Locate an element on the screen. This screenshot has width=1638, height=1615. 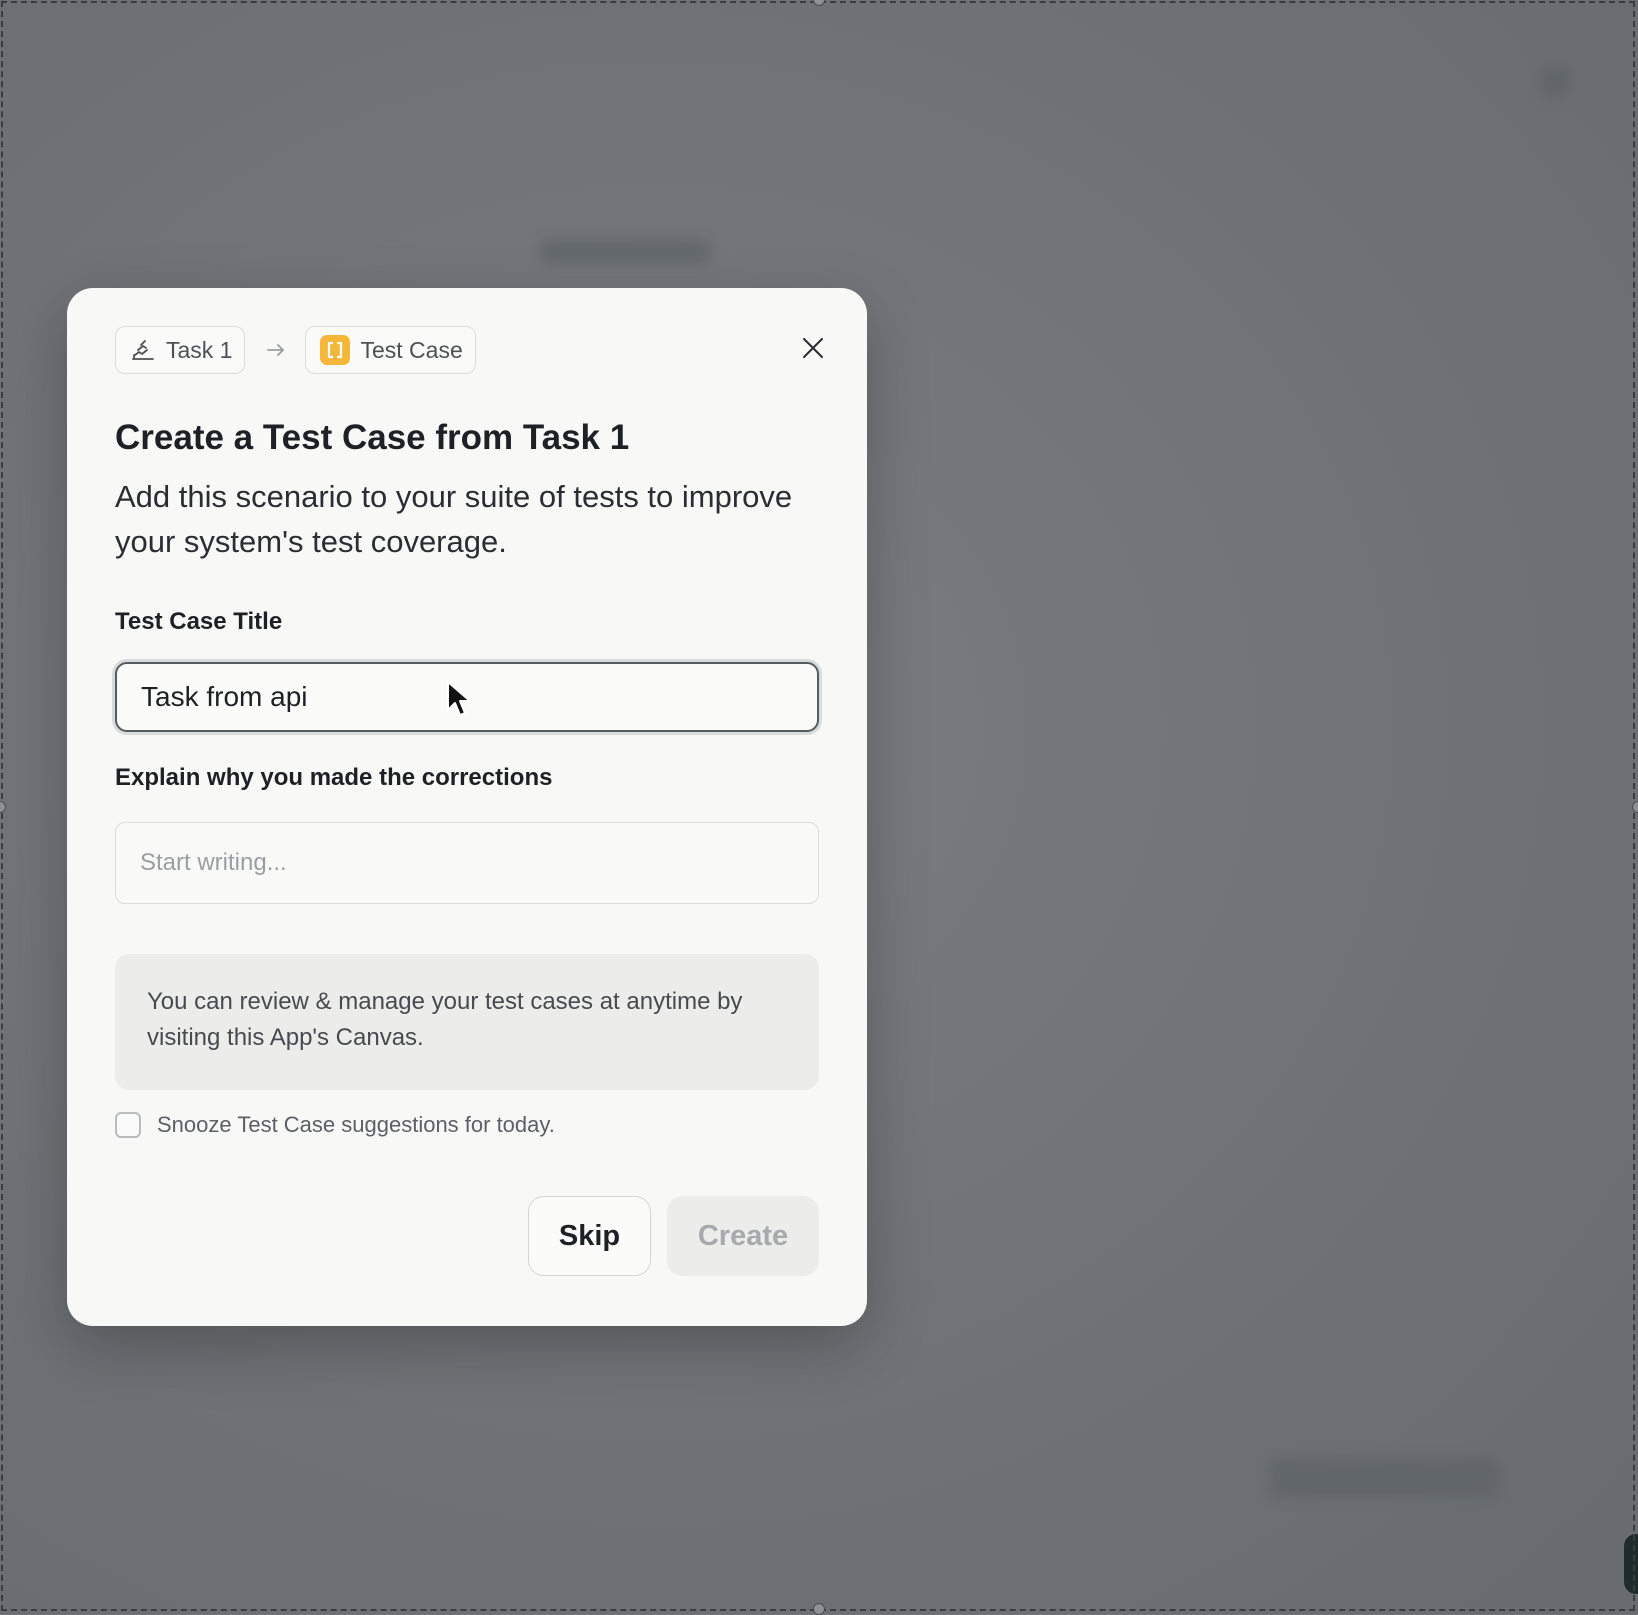
breadcrumb-task-label: Task 1 is located at coordinates (199, 349).